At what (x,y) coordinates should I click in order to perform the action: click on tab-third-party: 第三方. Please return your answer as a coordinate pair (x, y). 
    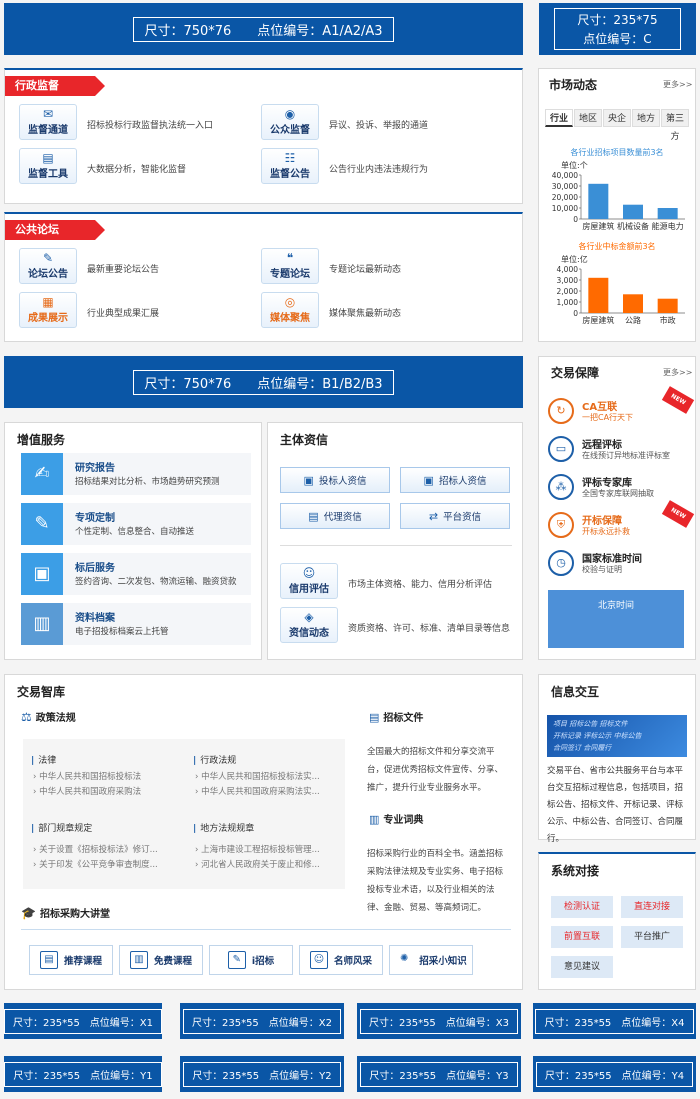
    Looking at the image, I should click on (675, 125).